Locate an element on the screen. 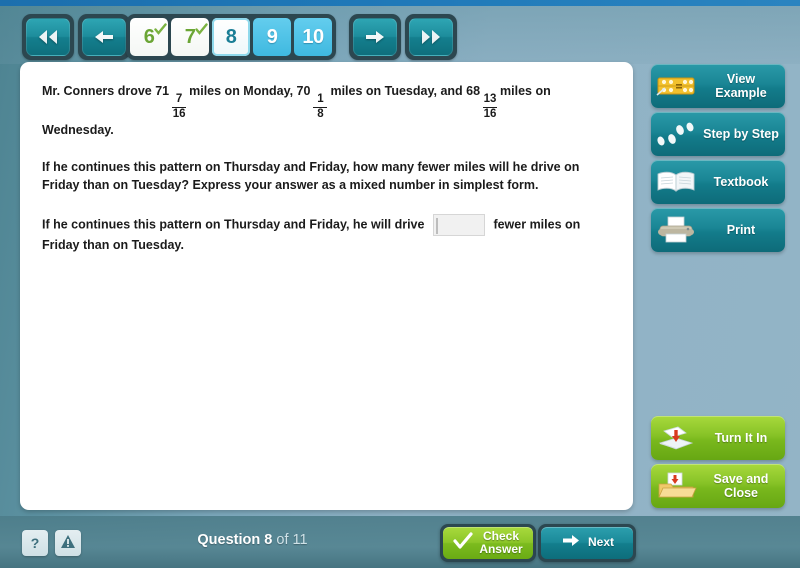  page-tab-label: 8 is located at coordinates (231, 36).